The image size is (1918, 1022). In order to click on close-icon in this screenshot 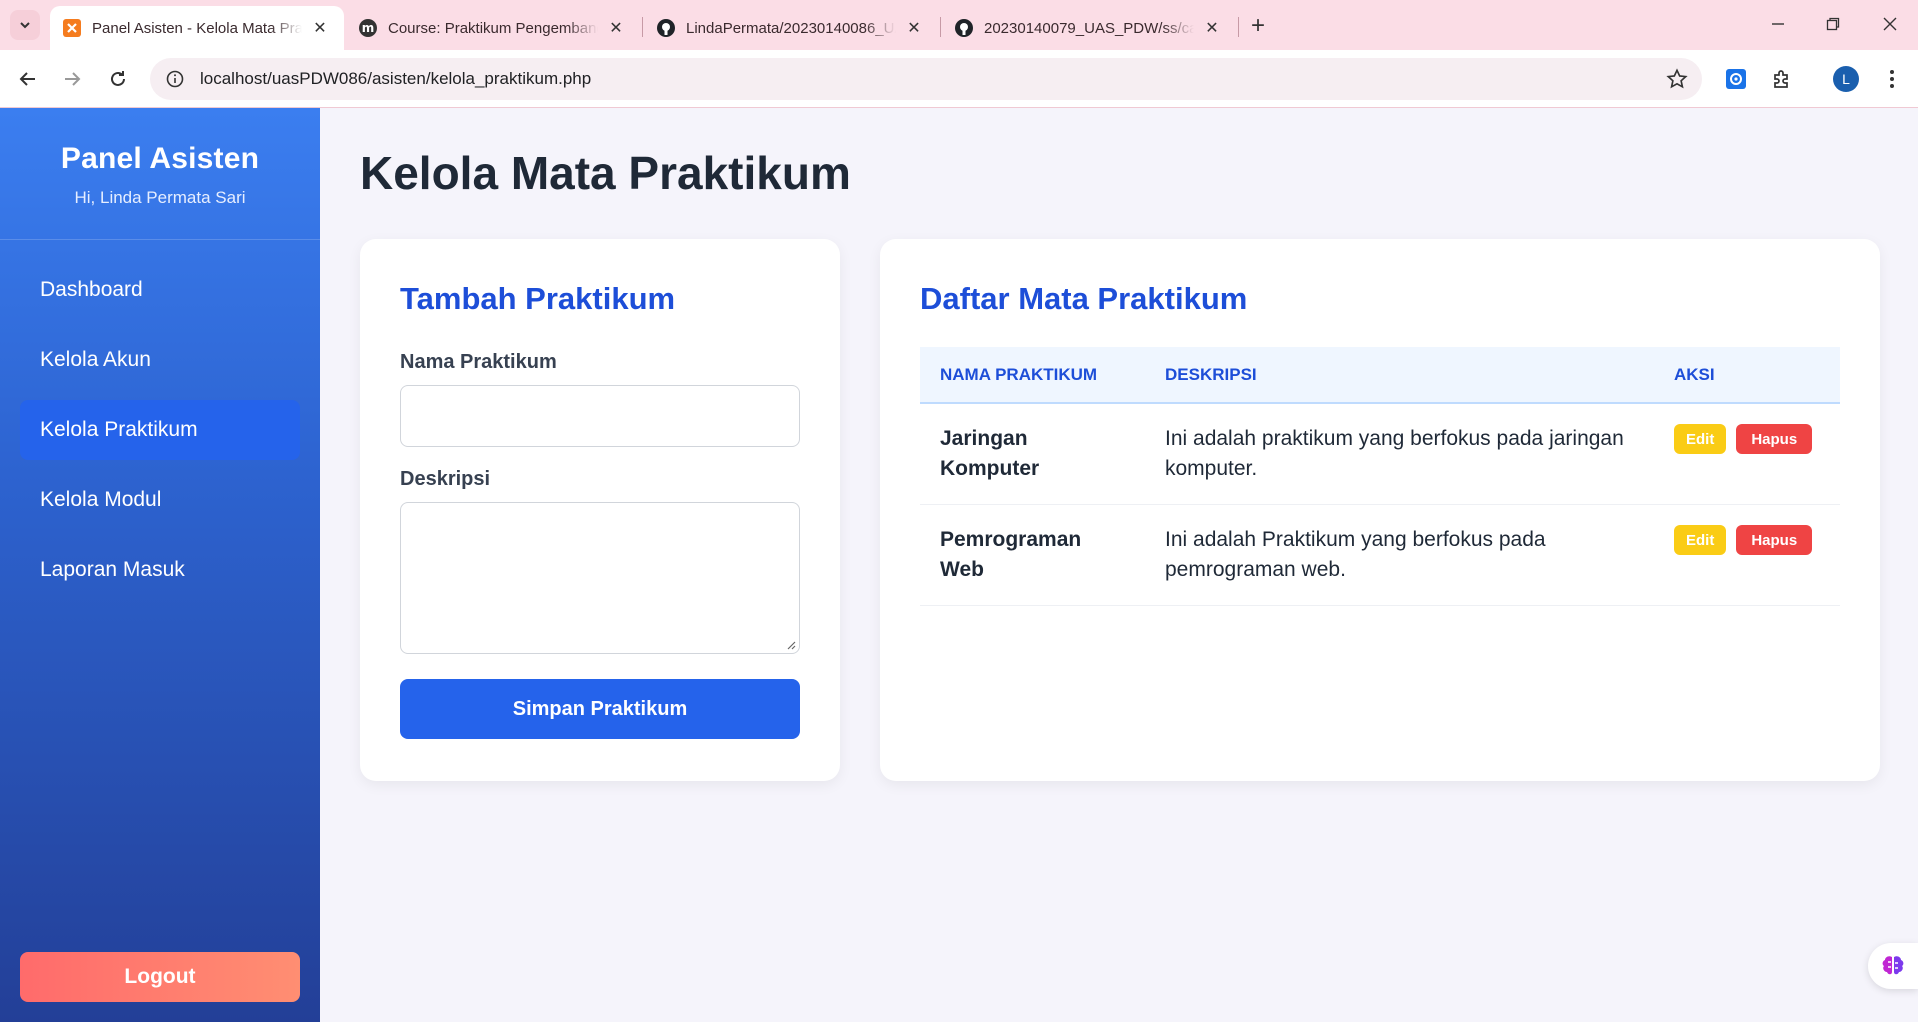, I will do `click(1890, 24)`.